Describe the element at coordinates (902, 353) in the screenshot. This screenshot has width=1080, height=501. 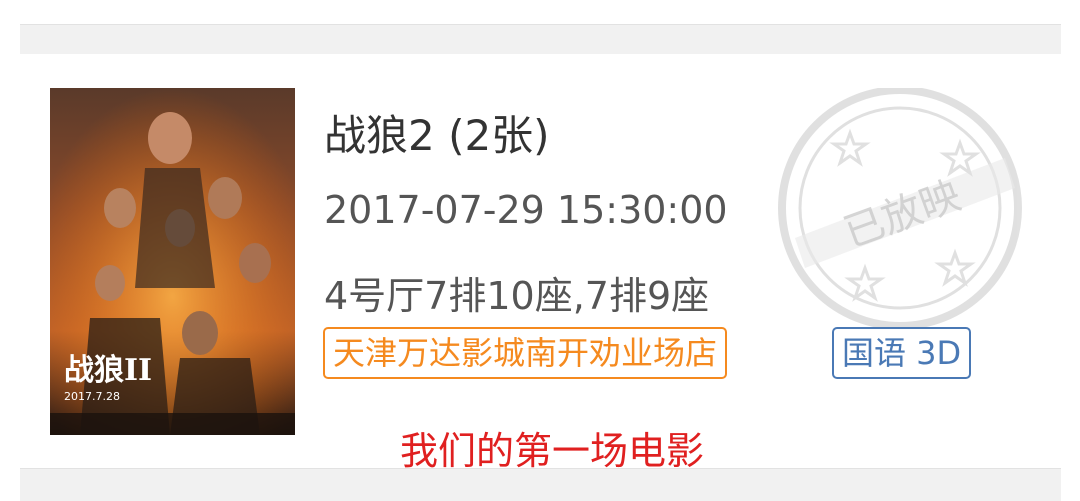
I see `format-tag: 国语 3D` at that location.